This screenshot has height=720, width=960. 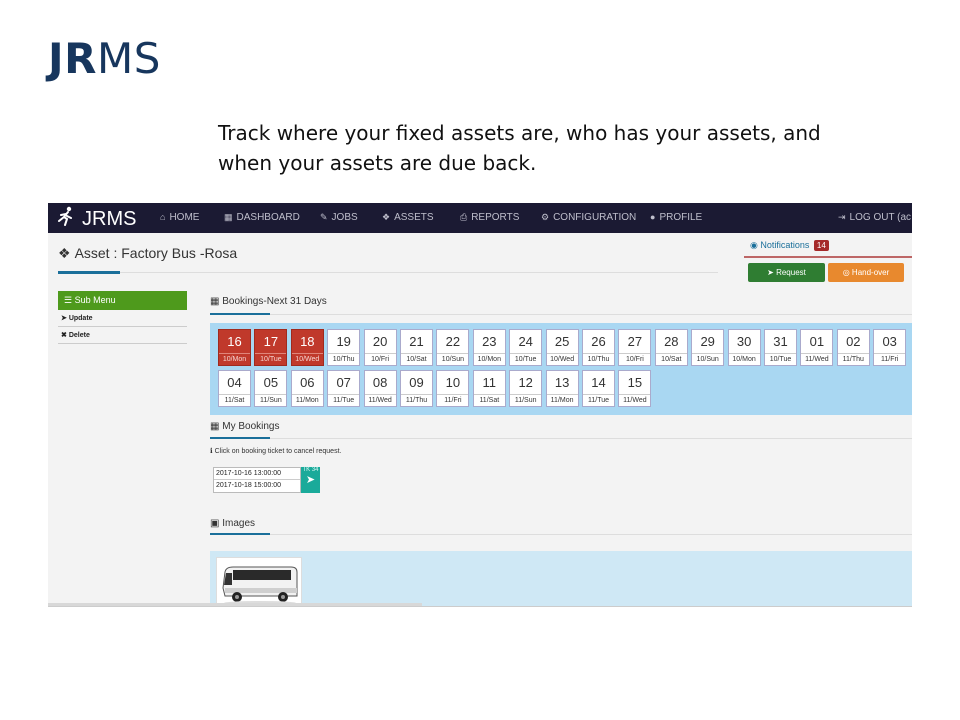 I want to click on calendar-day: 09 11/Thu, so click(x=416, y=388).